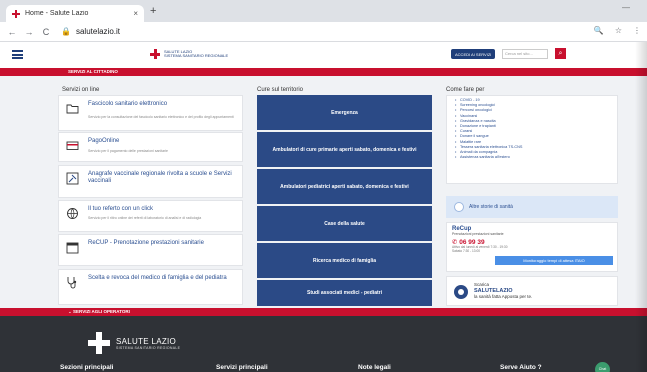 The image size is (647, 372). I want to click on window-minimize-button: —, so click(626, 7).